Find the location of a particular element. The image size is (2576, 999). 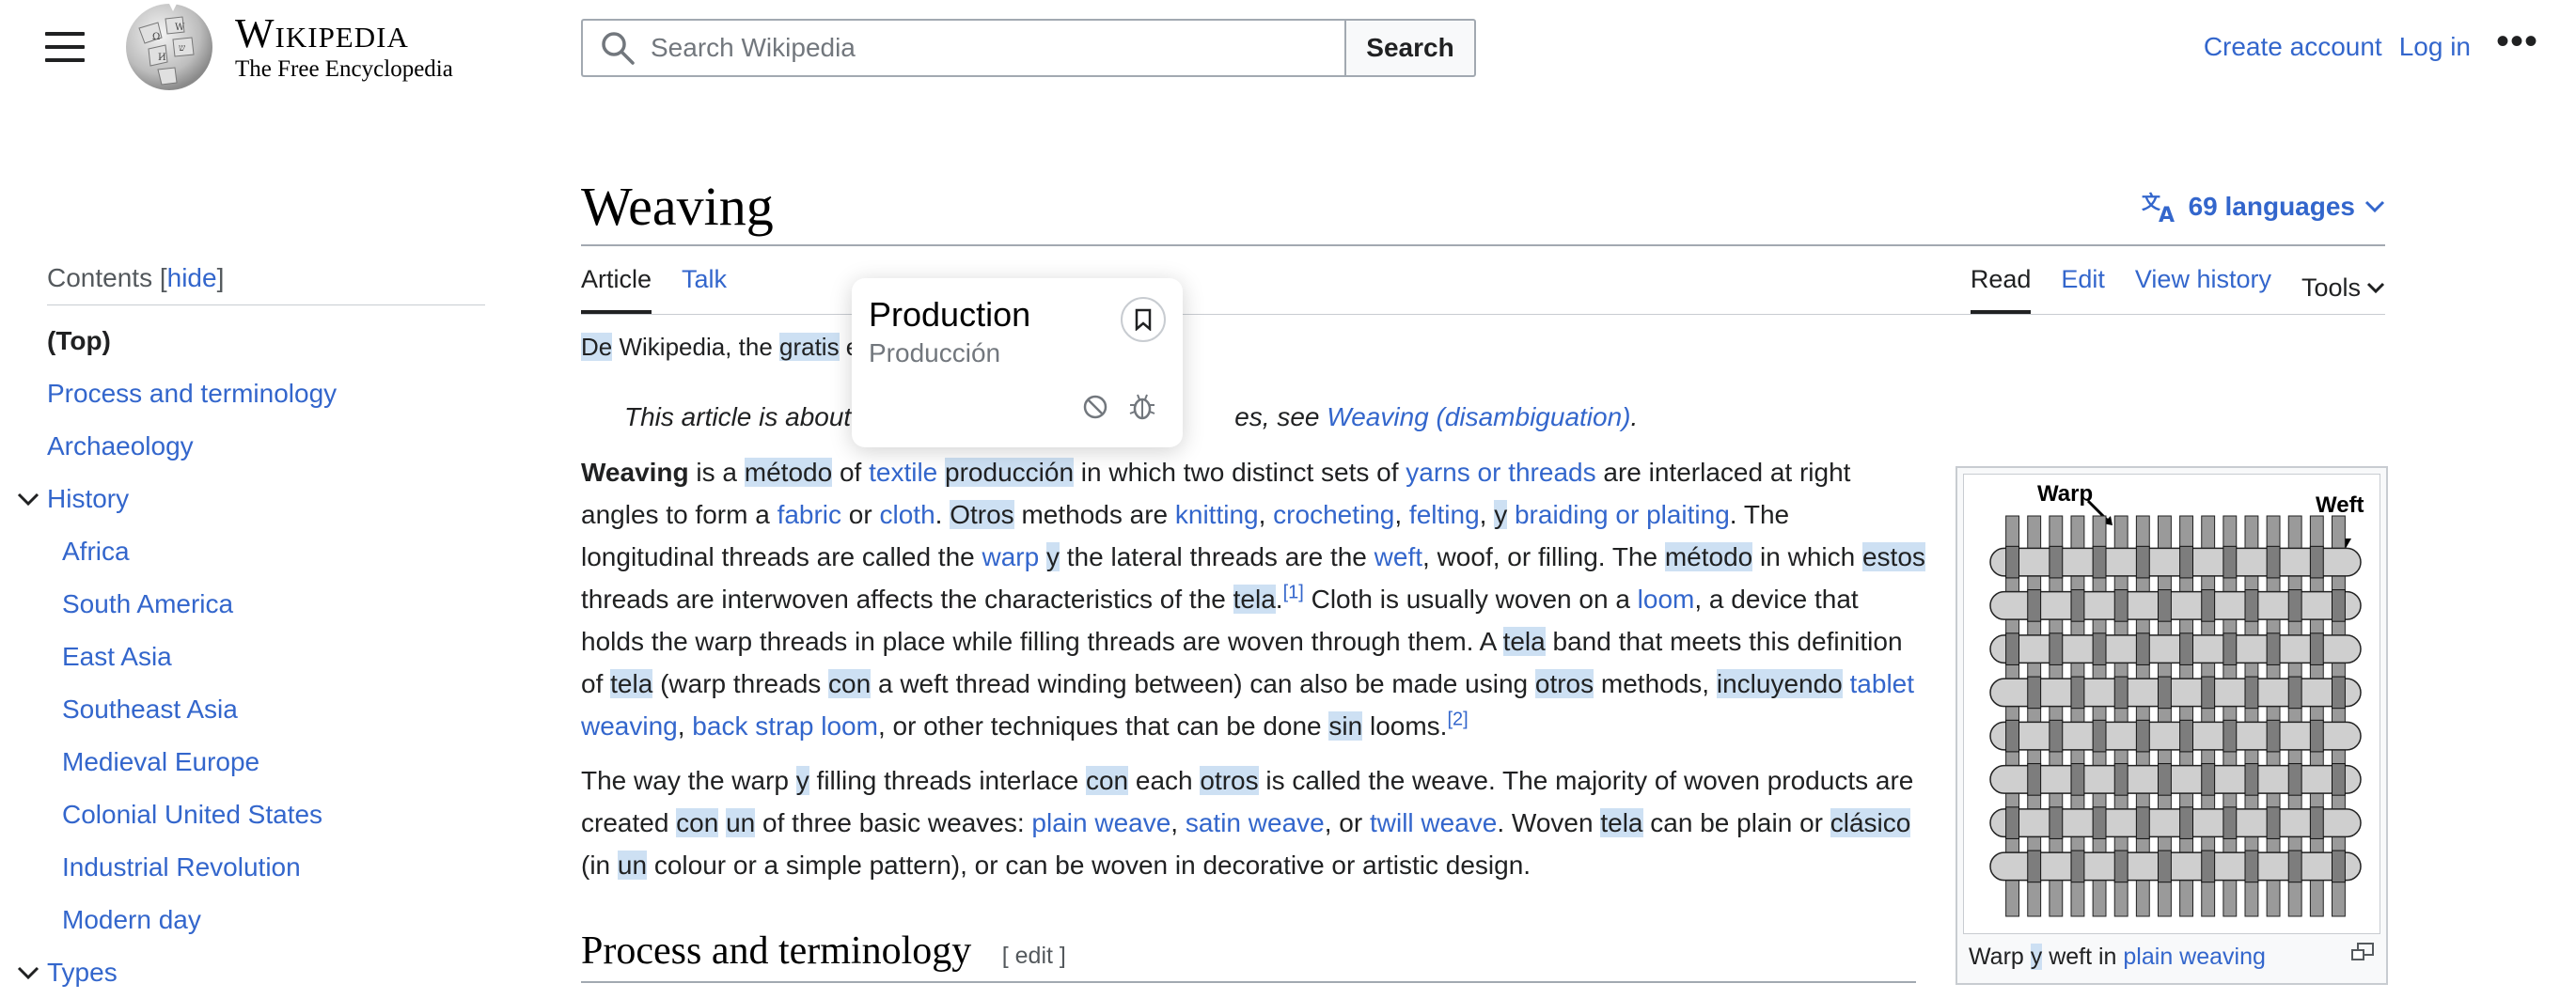

highlighted-word: sin is located at coordinates (1346, 726).